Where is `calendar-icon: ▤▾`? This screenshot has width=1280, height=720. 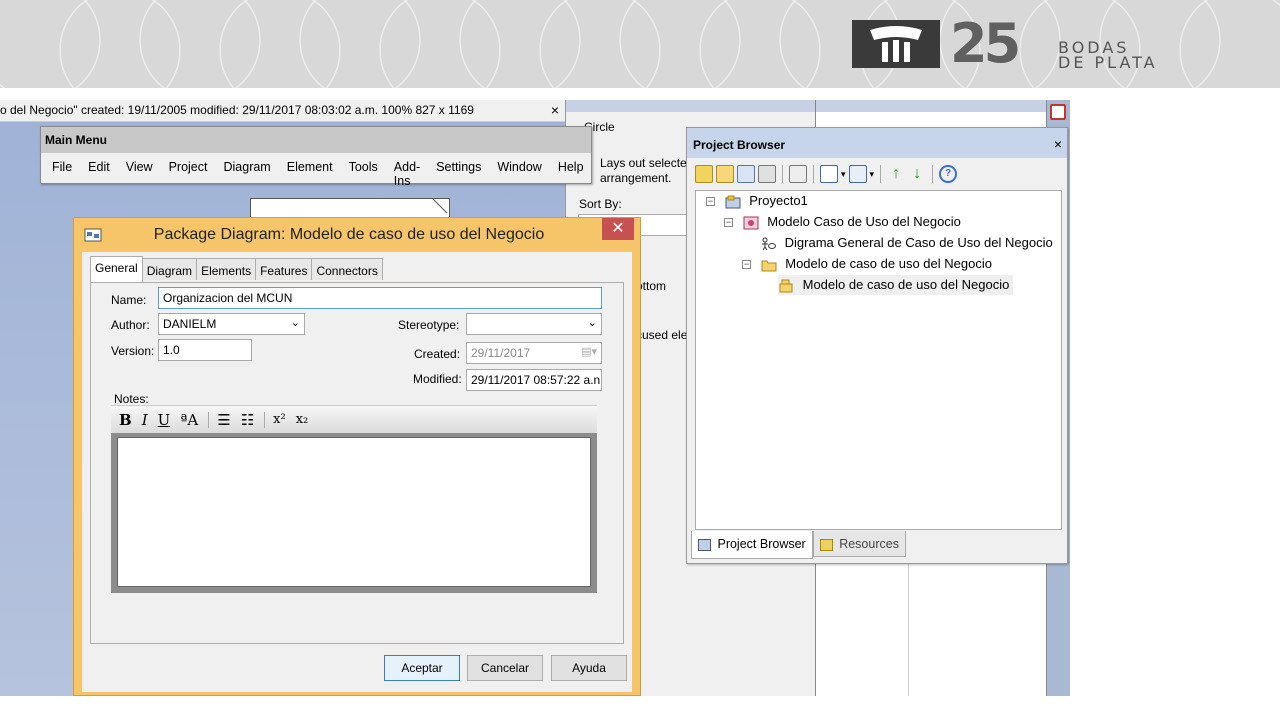 calendar-icon: ▤▾ is located at coordinates (589, 352).